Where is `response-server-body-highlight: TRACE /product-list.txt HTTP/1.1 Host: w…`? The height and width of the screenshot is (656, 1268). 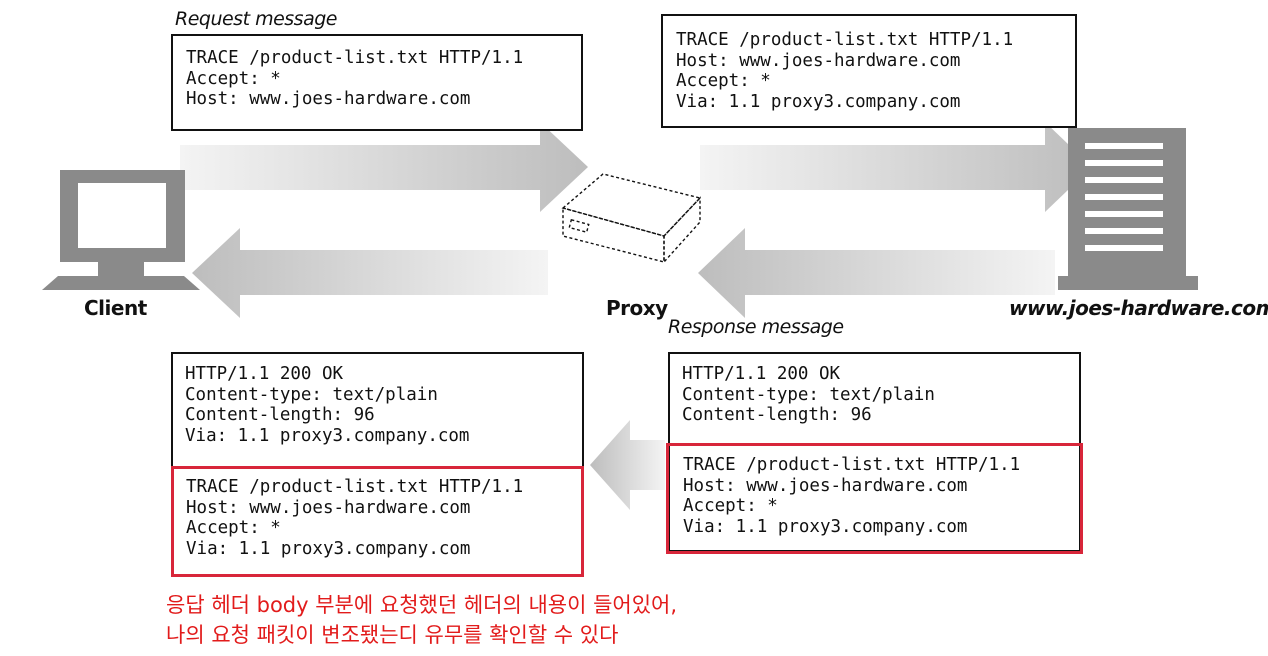
response-server-body-highlight: TRACE /product-list.txt HTTP/1.1 Host: w… is located at coordinates (874, 498).